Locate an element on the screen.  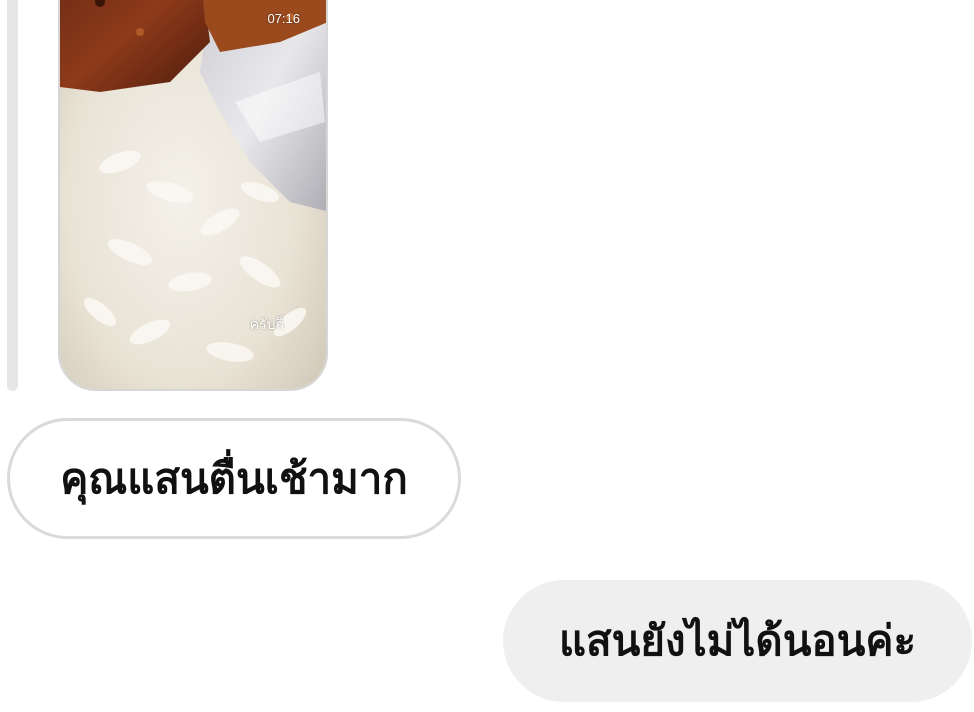
incoming-message-bubble: คุณแสนตื่นเช้ามาก is located at coordinates (234, 478).